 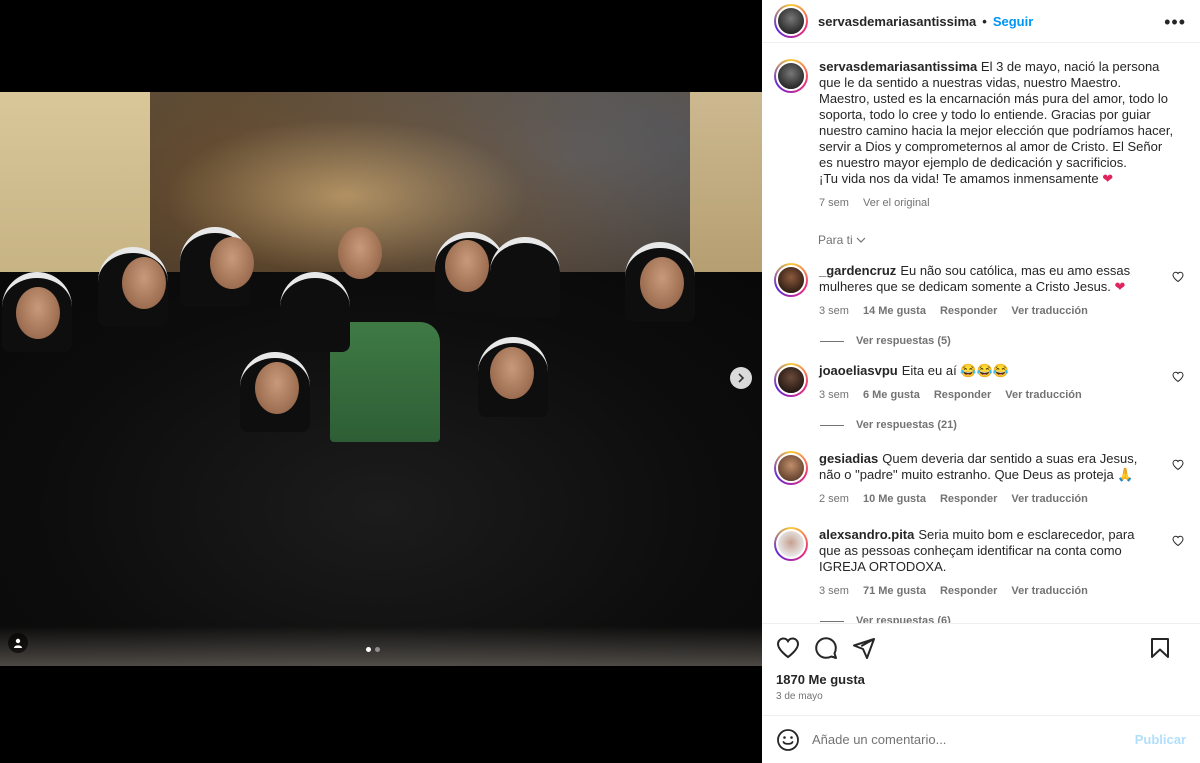 What do you see at coordinates (898, 66) in the screenshot?
I see `caption-username: servasdemariasantissima` at bounding box center [898, 66].